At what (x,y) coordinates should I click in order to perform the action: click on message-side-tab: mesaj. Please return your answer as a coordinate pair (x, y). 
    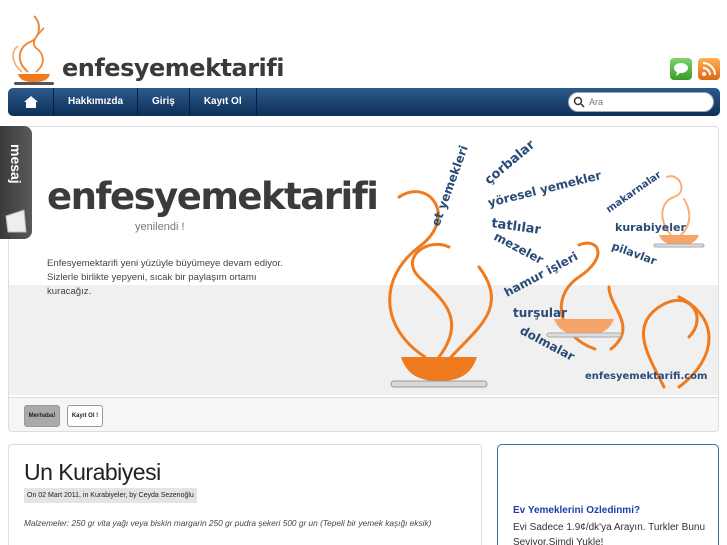
    Looking at the image, I should click on (16, 182).